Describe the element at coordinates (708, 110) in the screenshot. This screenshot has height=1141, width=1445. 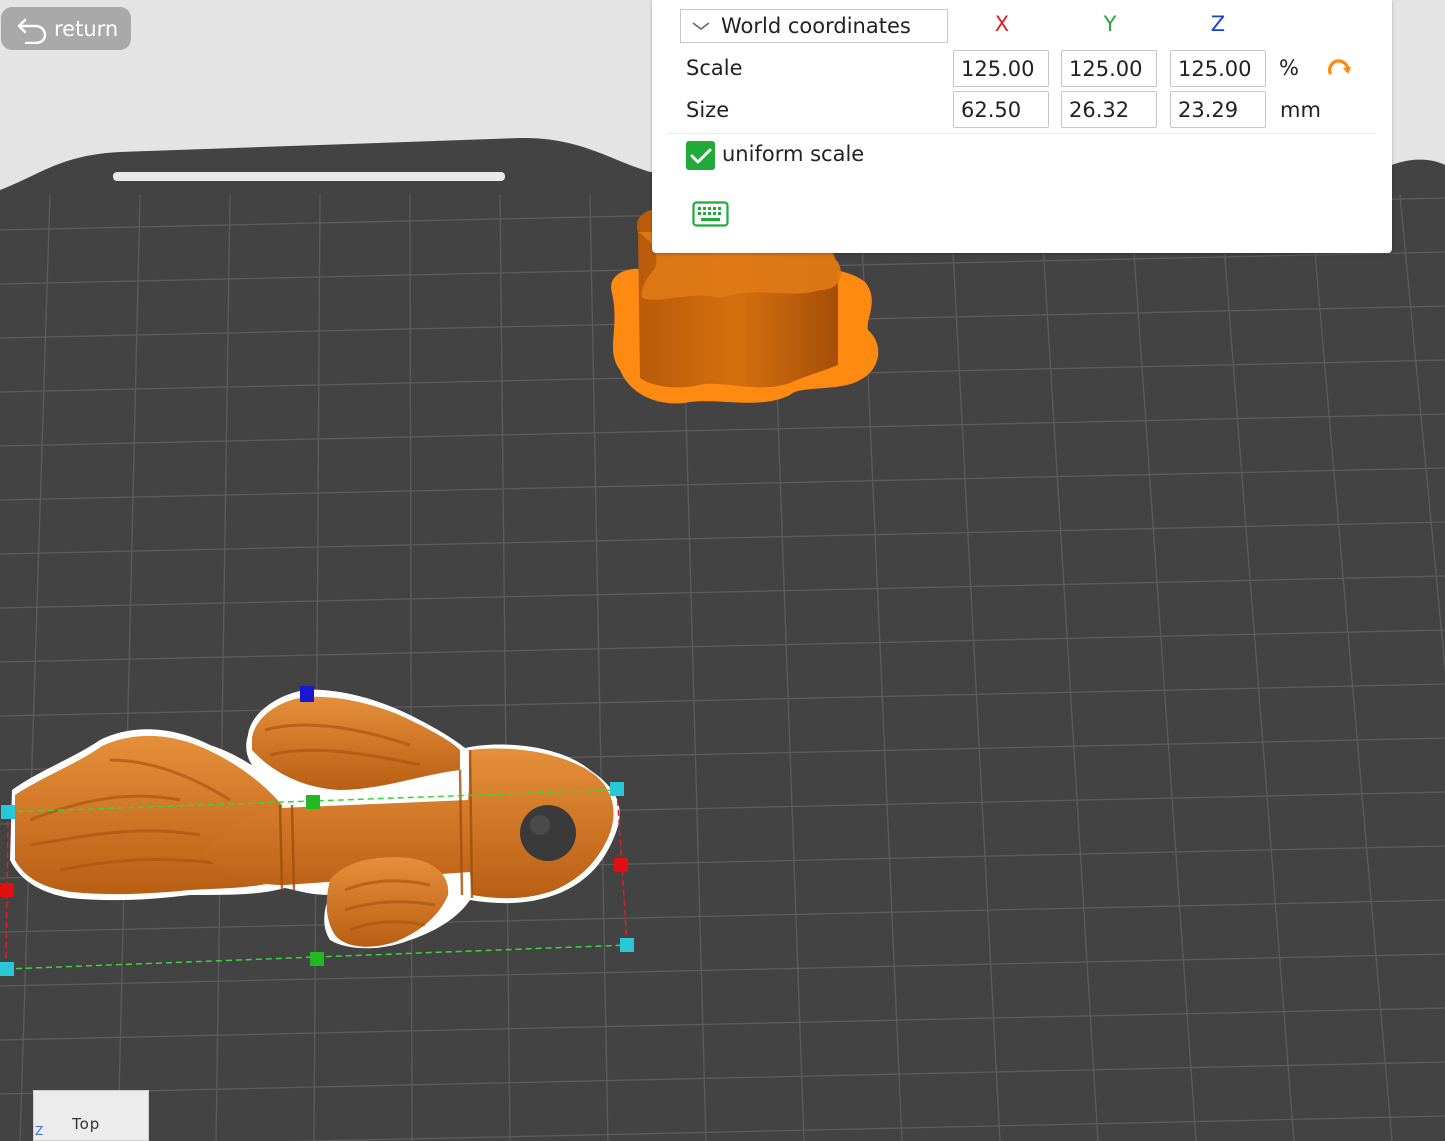
I see `size-row-label: Size` at that location.